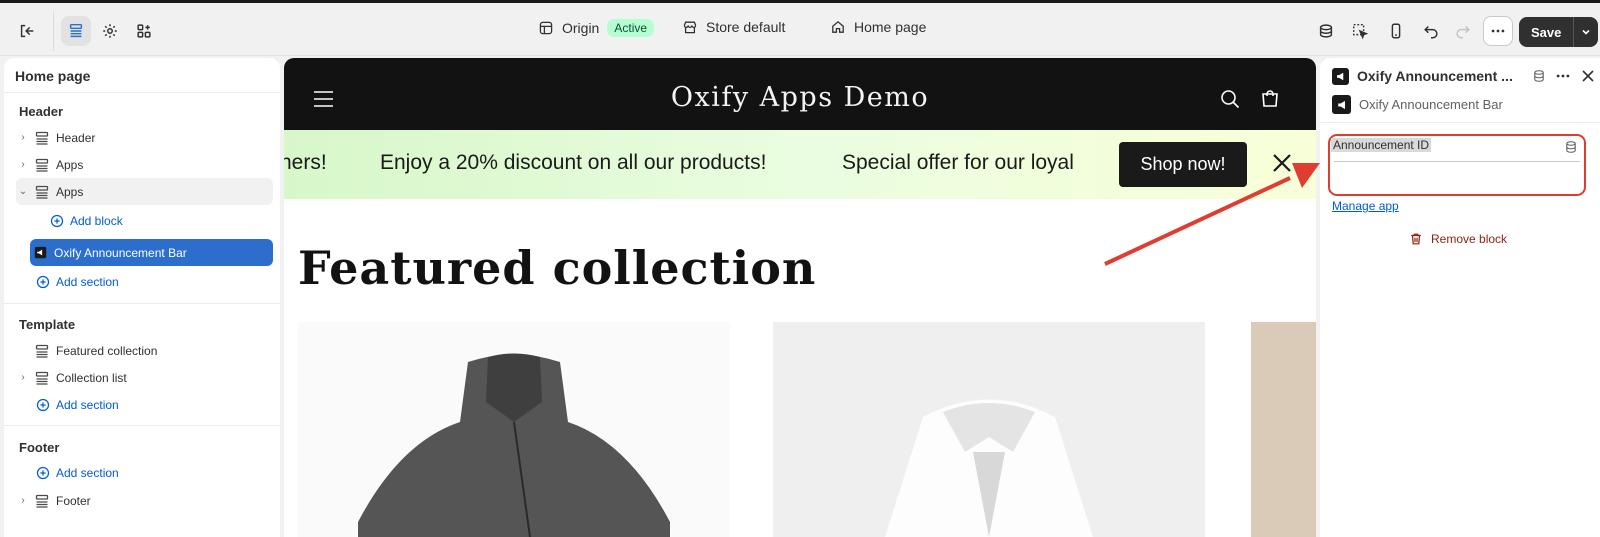 The height and width of the screenshot is (537, 1600). What do you see at coordinates (1326, 31) in the screenshot?
I see `app-embeds-icon` at bounding box center [1326, 31].